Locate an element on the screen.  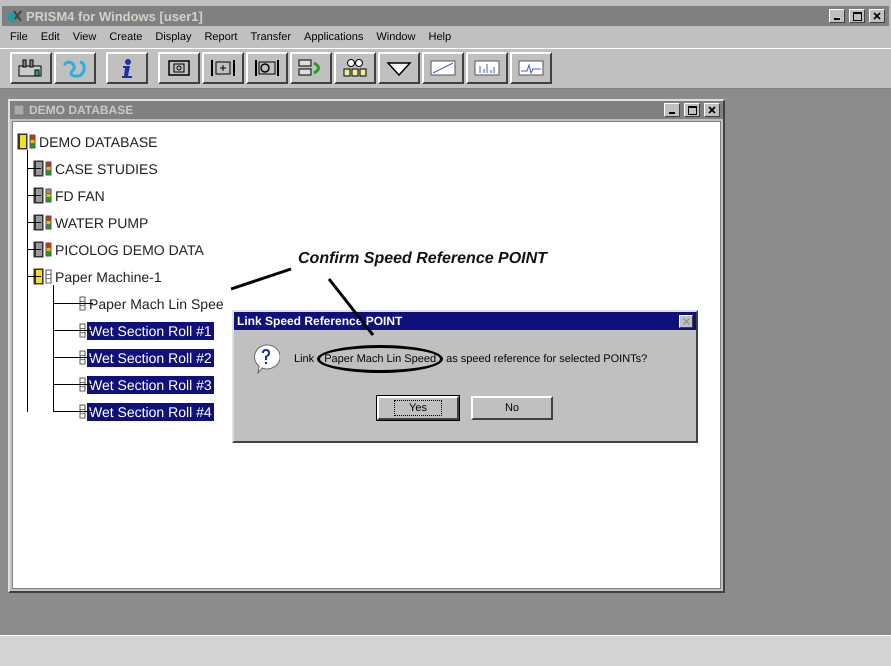
database-window-icon is located at coordinates (19, 110).